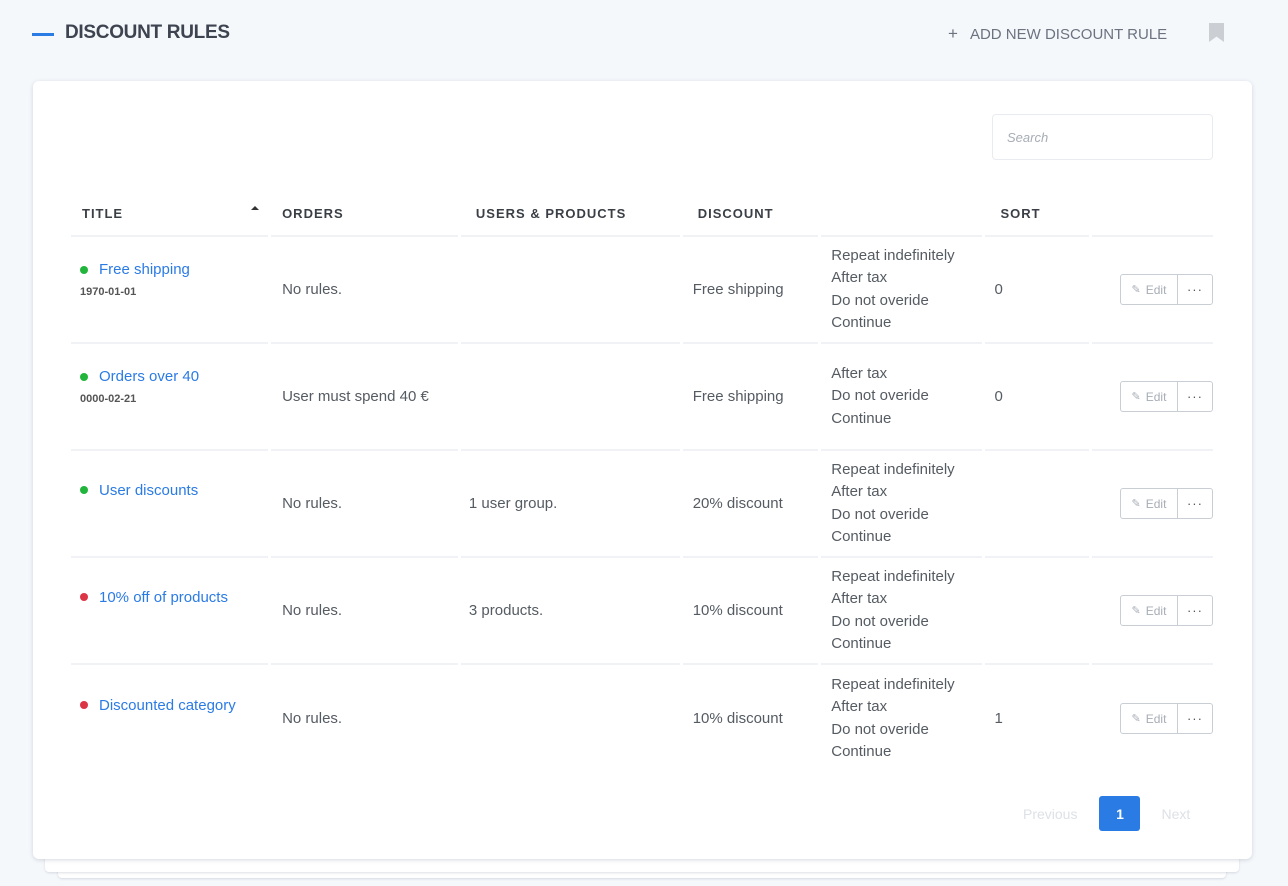 The image size is (1288, 886). I want to click on cell-title: User discounts, so click(170, 504).